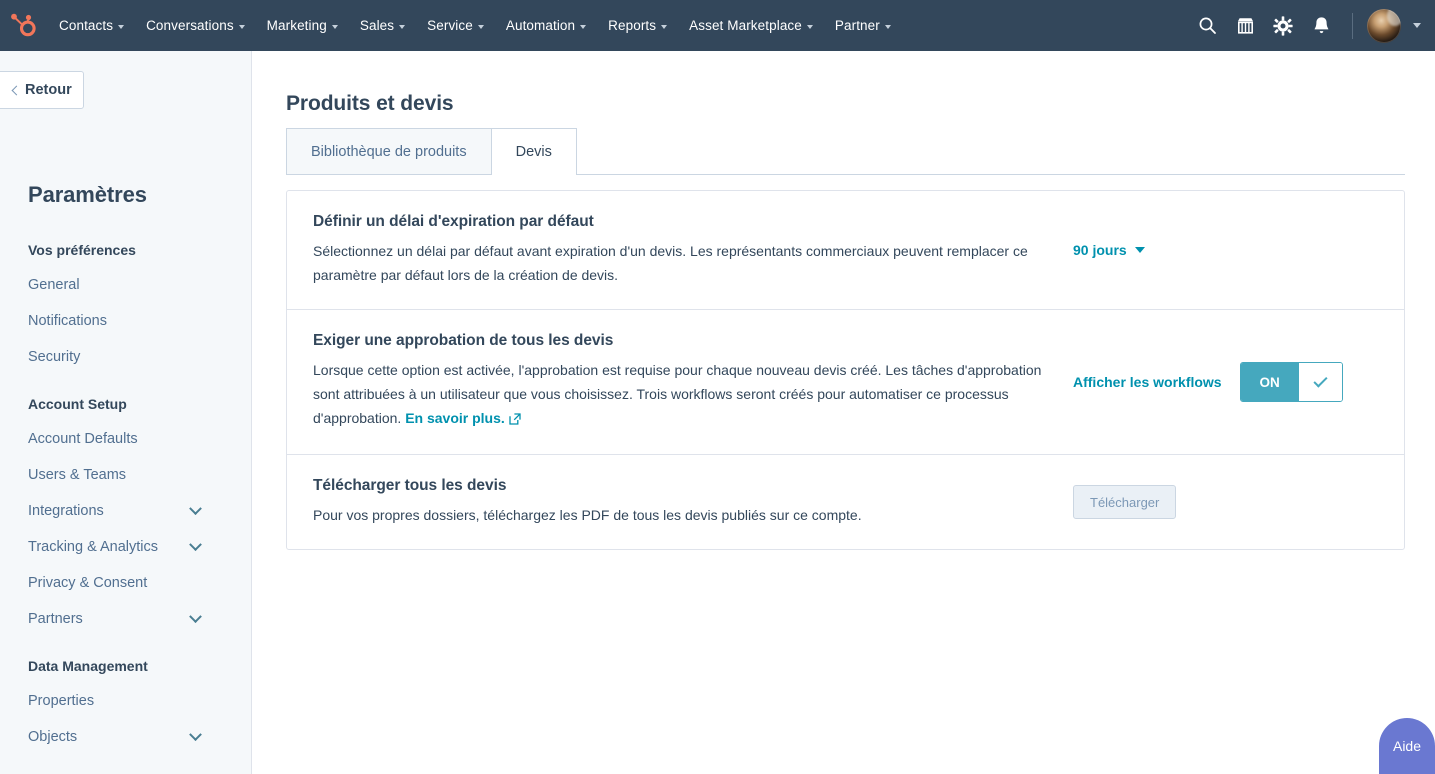 This screenshot has height=774, width=1435. I want to click on setting-control: Télécharger, so click(1125, 502).